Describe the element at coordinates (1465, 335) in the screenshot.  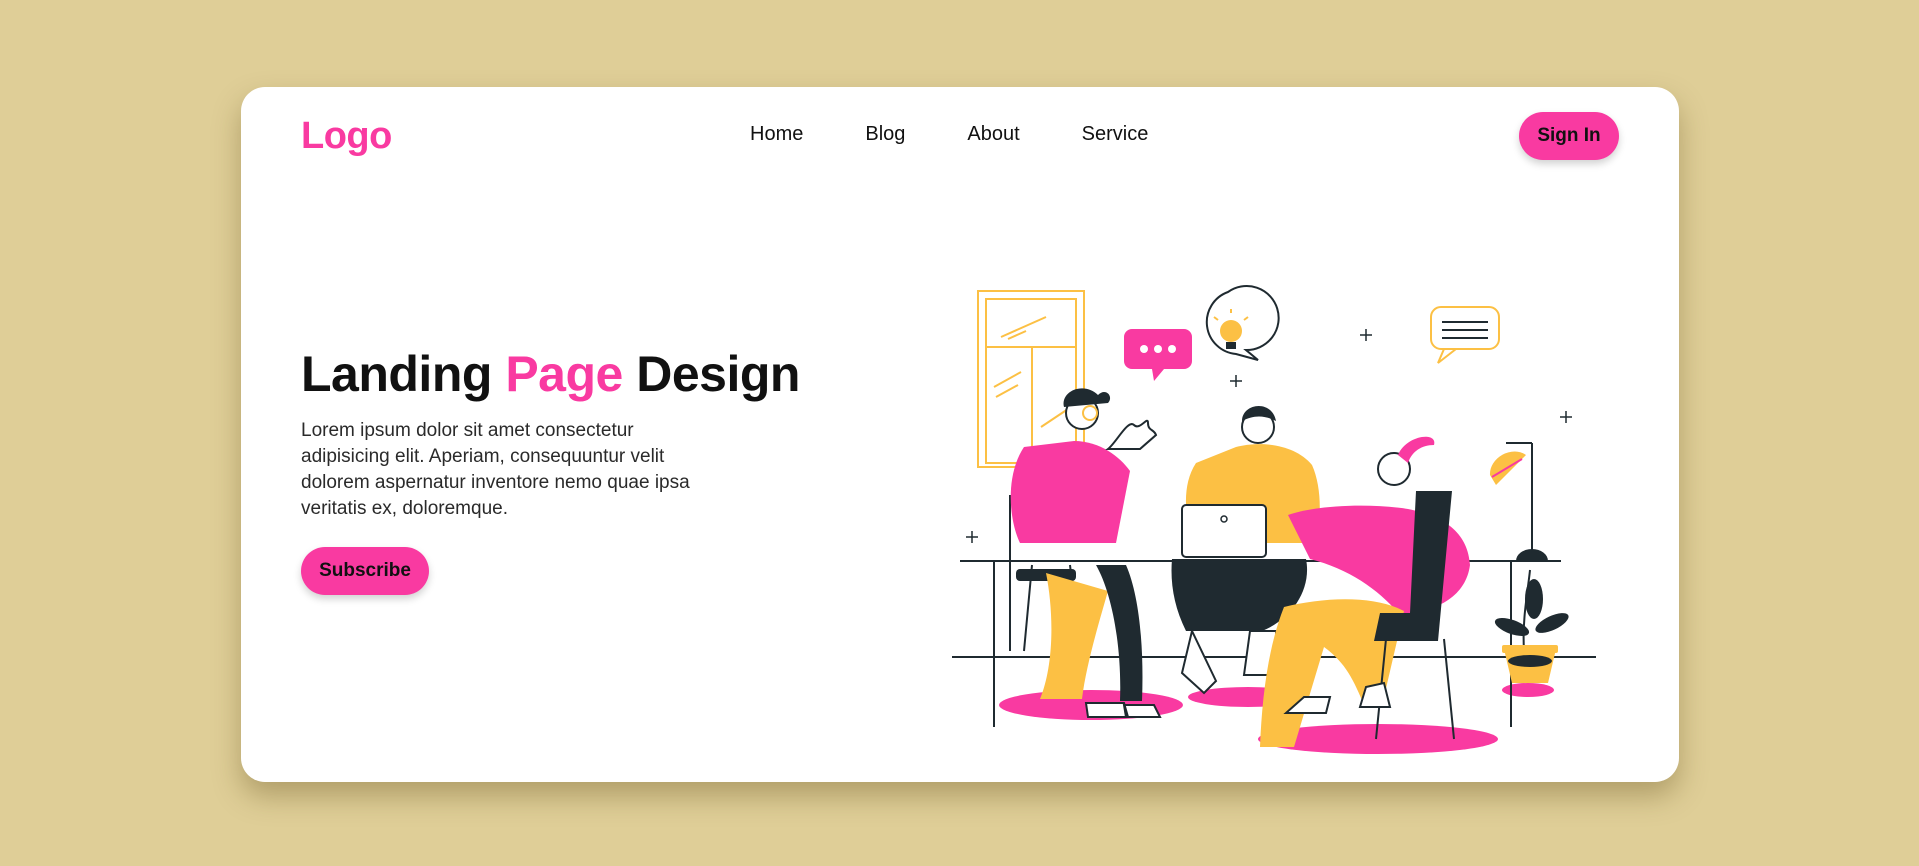
I see `message-lines-icon` at that location.